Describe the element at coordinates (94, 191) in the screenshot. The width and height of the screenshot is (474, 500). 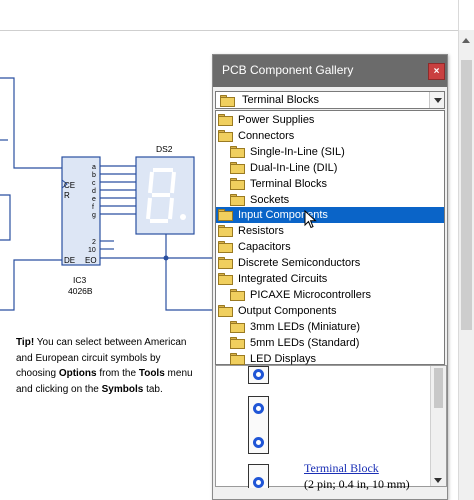
I see `ic-pin-d: d` at that location.